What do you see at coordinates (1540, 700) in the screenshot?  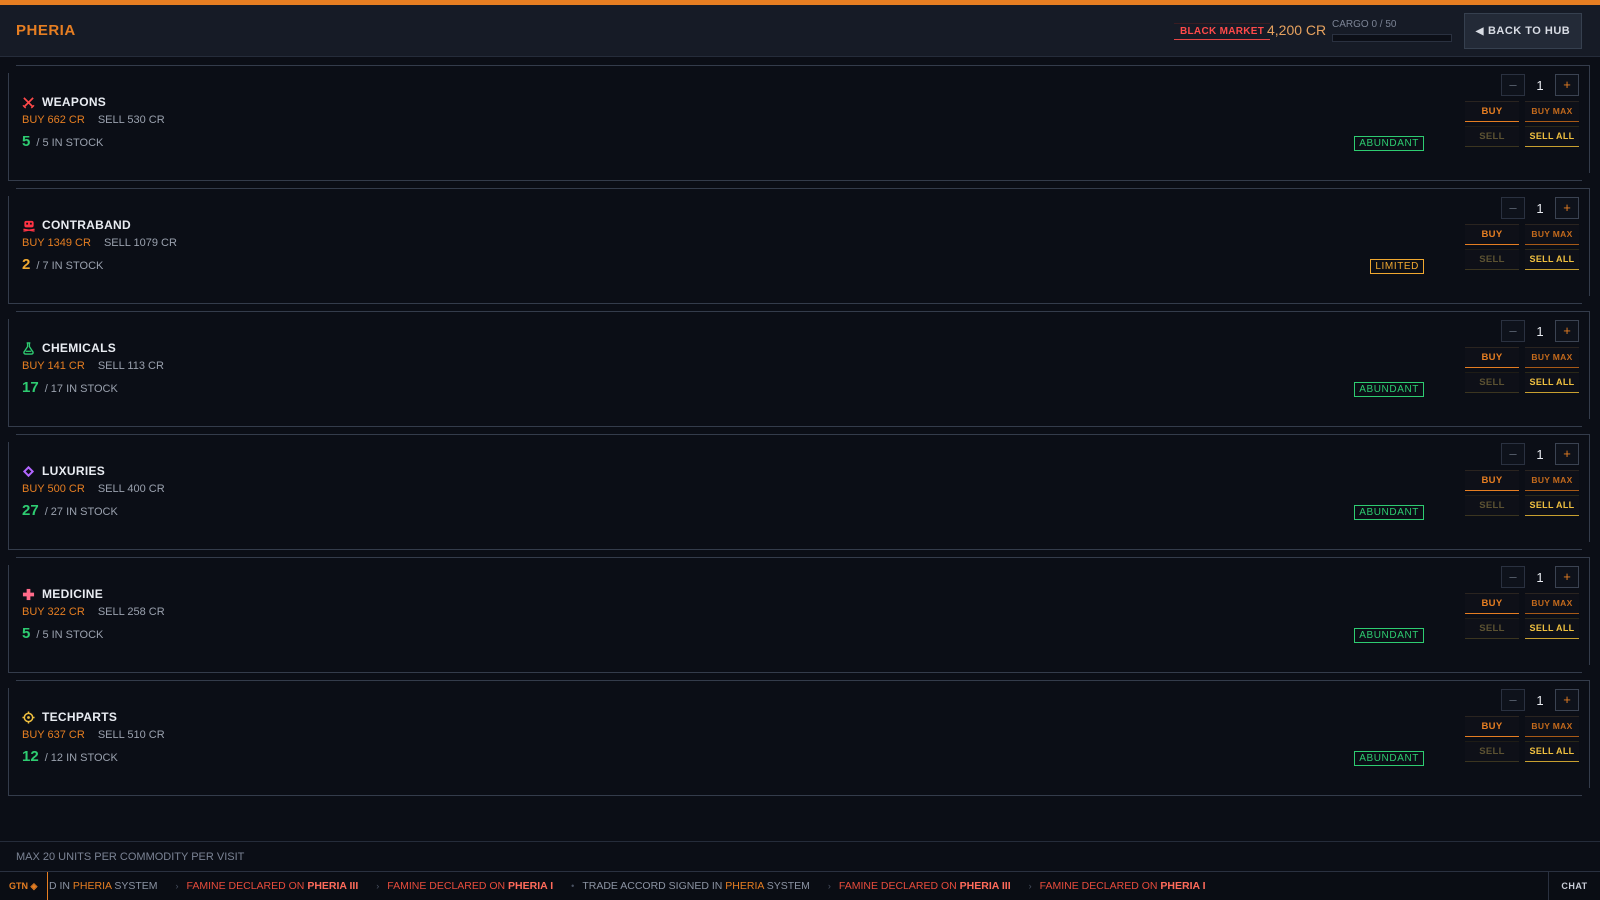 I see `quantity-stepper: – 1 +` at bounding box center [1540, 700].